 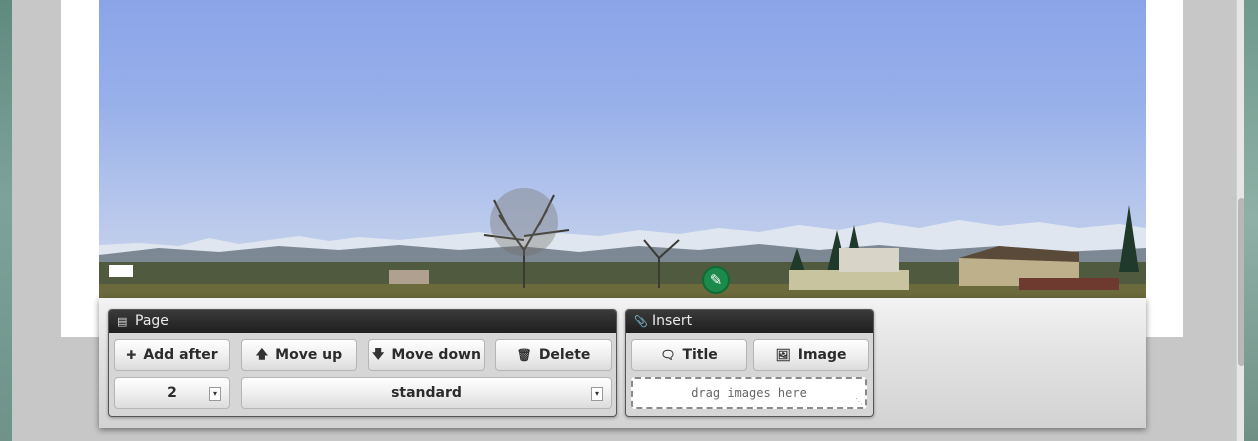 I want to click on page-panel-title: Page, so click(x=152, y=321).